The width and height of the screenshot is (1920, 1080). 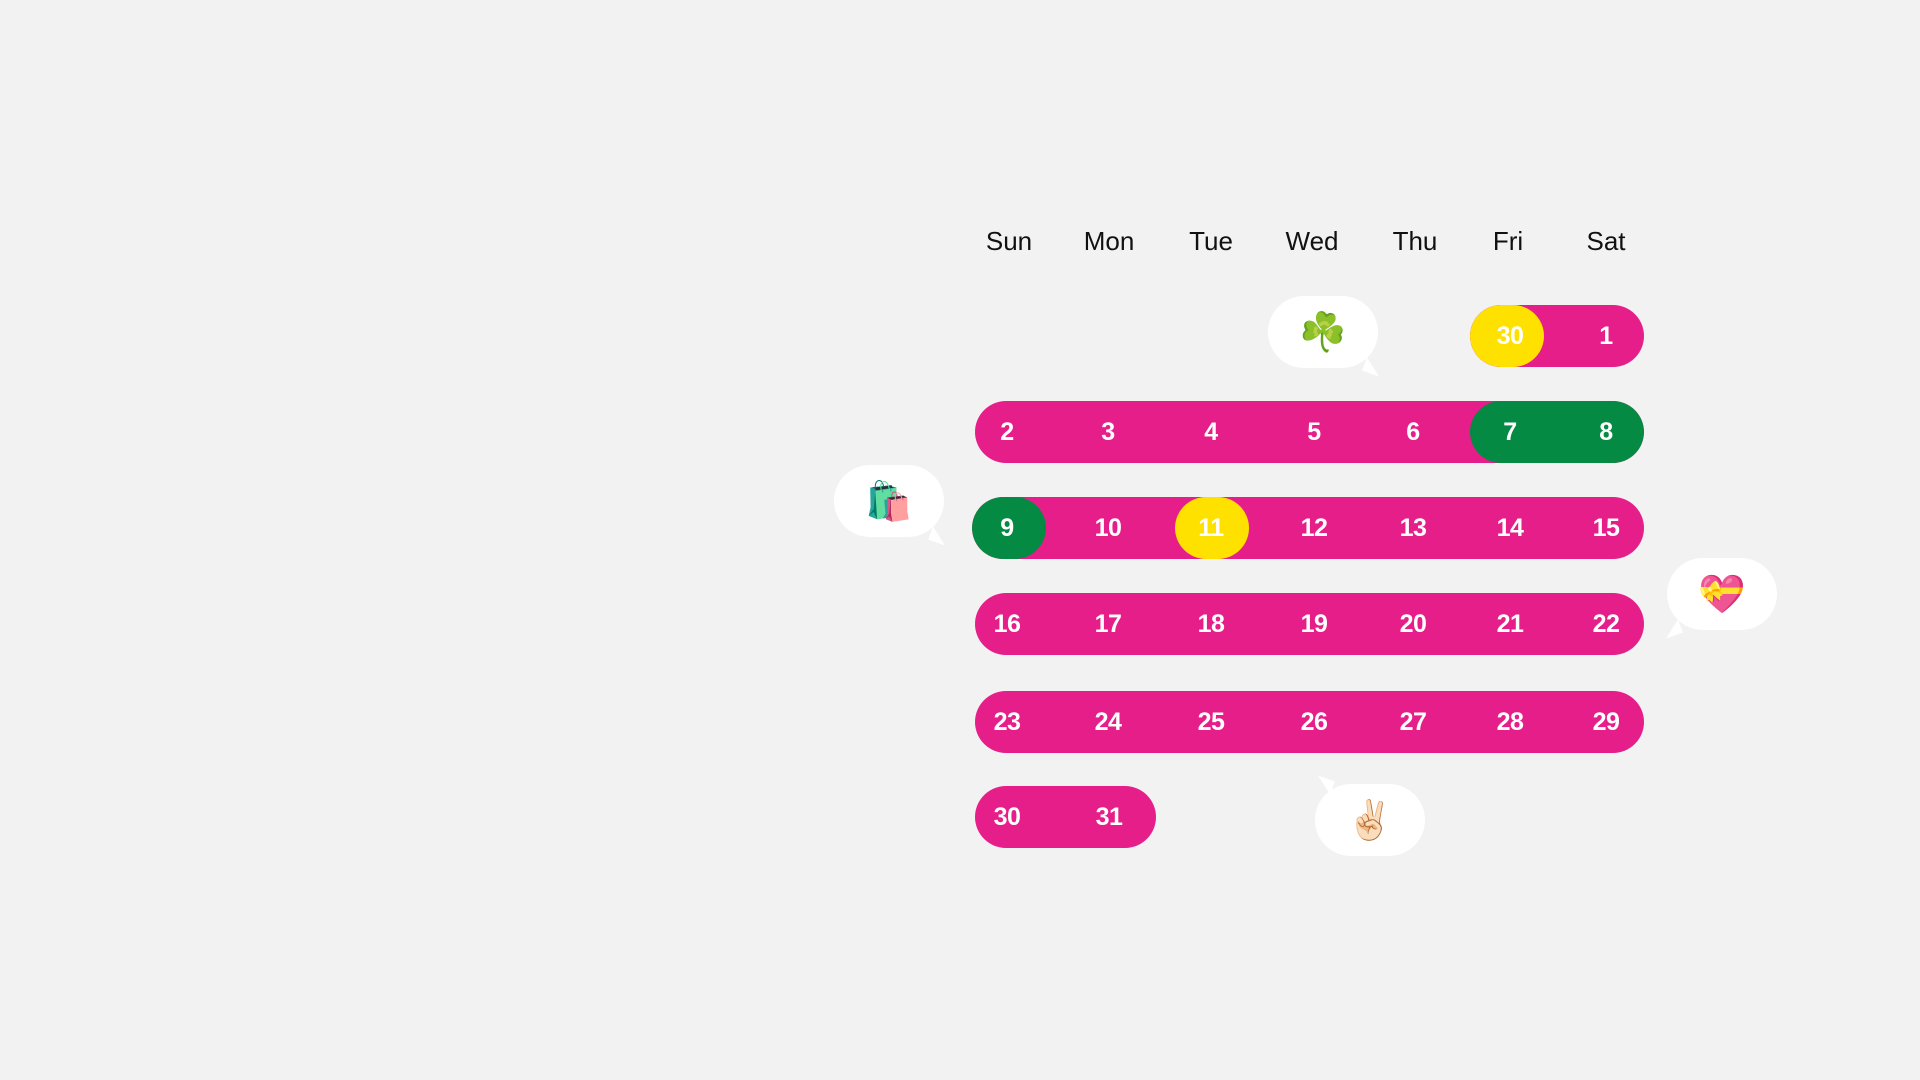 What do you see at coordinates (1605, 528) in the screenshot?
I see `day-cell: 15` at bounding box center [1605, 528].